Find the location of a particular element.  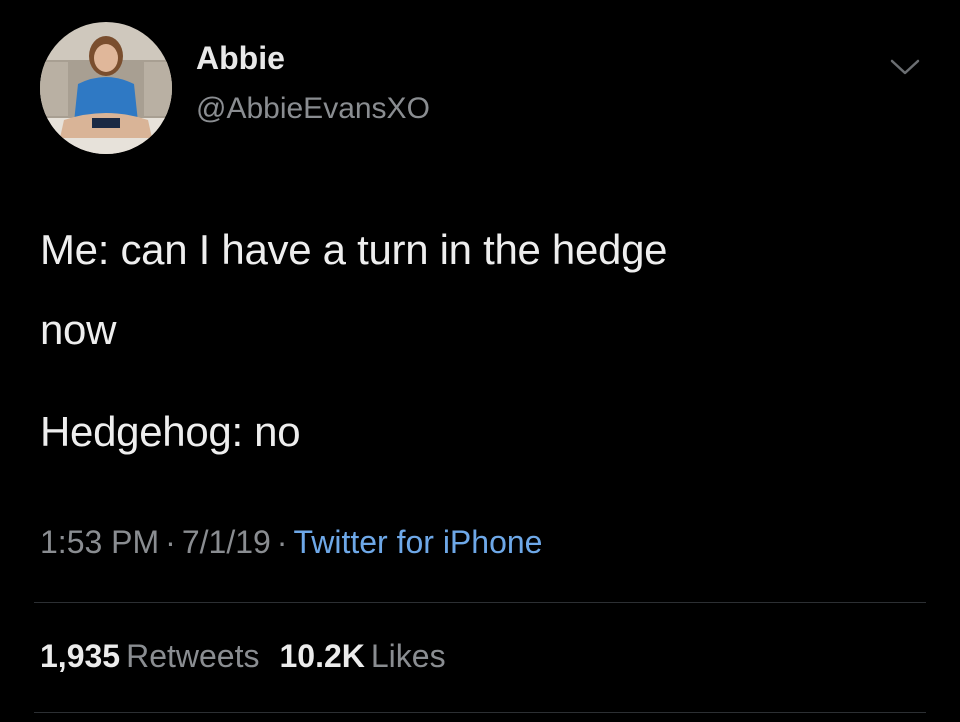

tweet-source-link: Twitter for iPhone is located at coordinates (417, 542).